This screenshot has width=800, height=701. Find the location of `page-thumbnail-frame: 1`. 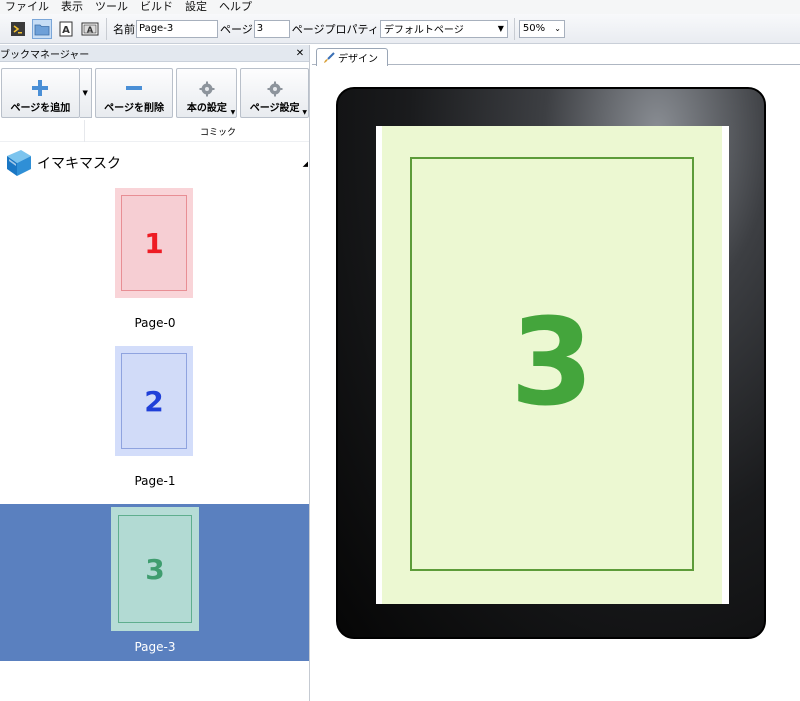

page-thumbnail-frame: 1 is located at coordinates (154, 243).